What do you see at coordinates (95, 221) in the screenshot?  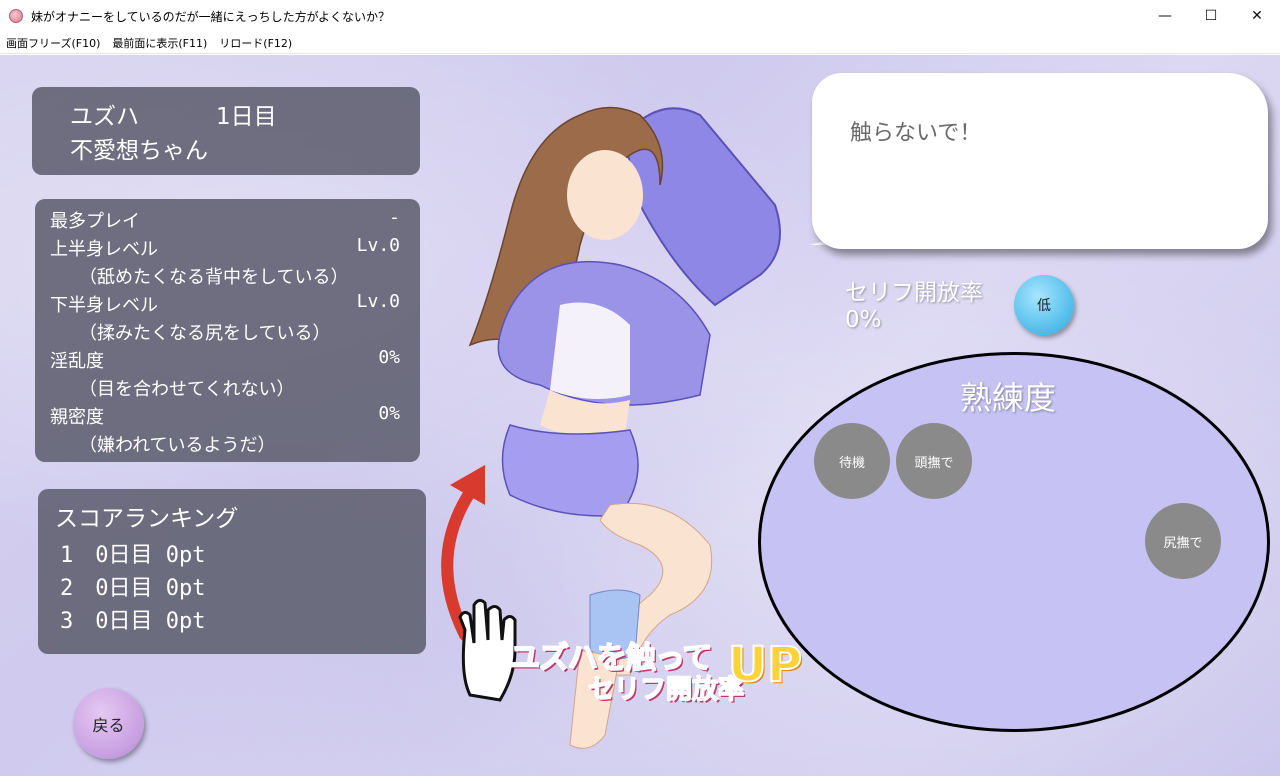 I see `most-play-label: 最多プレイ` at bounding box center [95, 221].